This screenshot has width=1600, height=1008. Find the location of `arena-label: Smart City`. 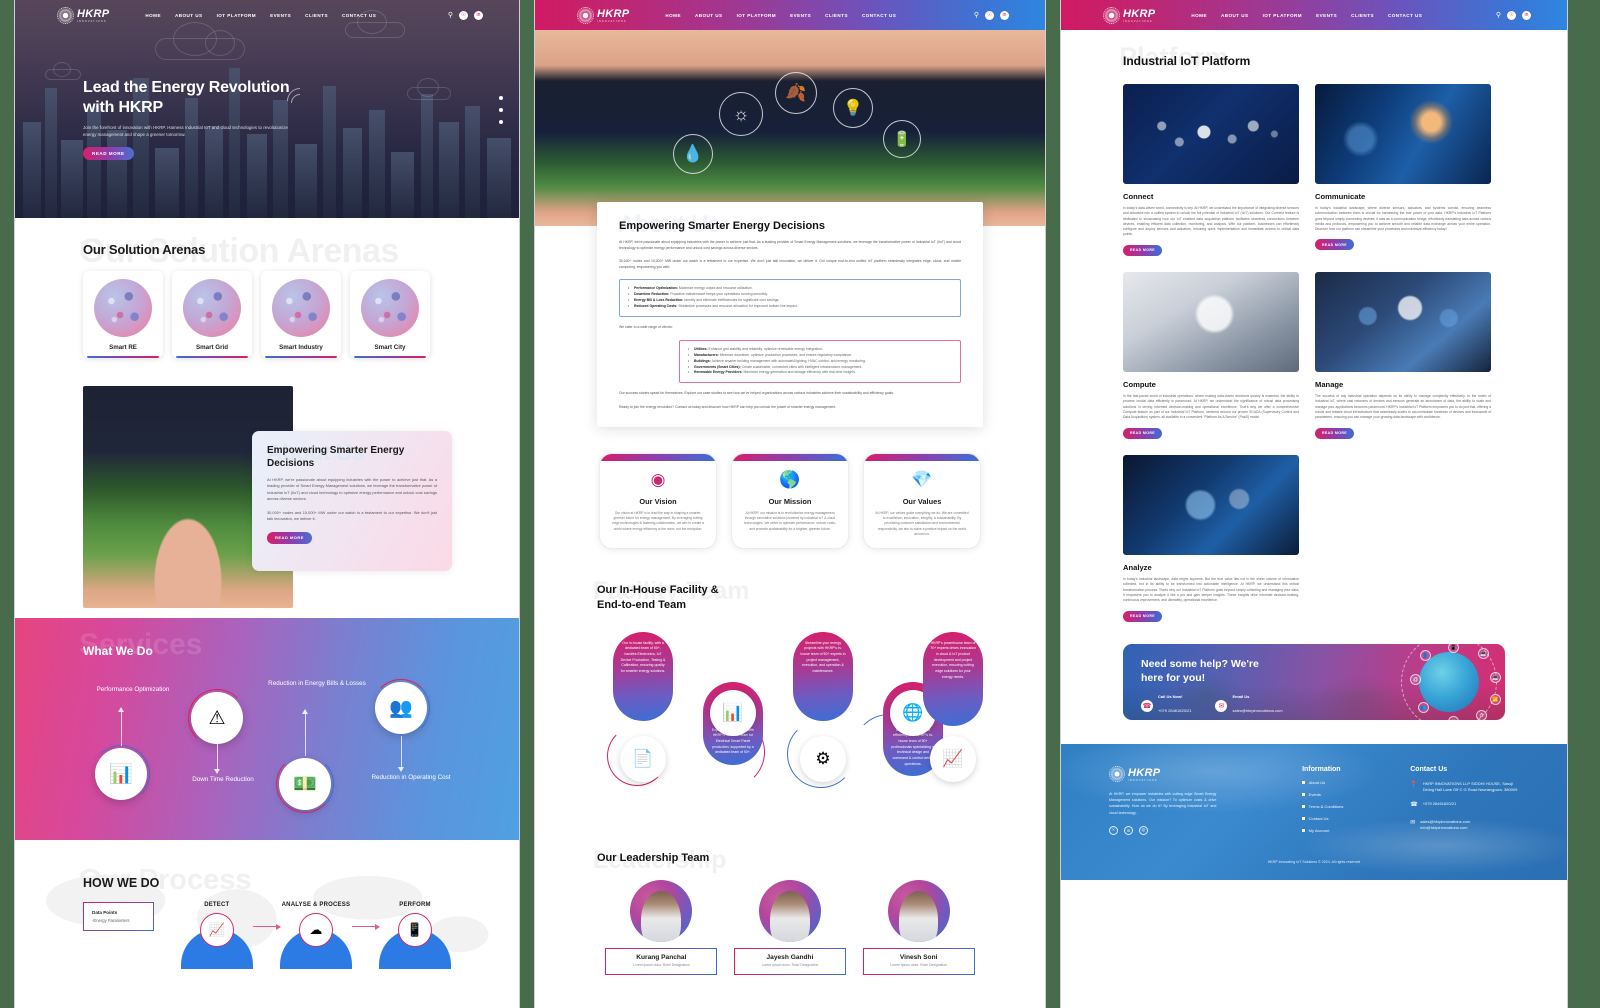

arena-label: Smart City is located at coordinates (390, 347).